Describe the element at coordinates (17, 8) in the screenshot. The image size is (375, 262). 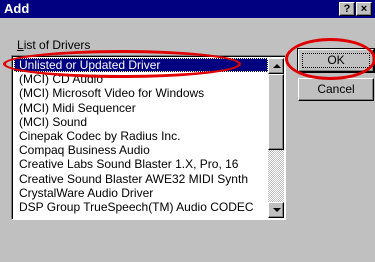
I see `dialog-title: Add` at that location.